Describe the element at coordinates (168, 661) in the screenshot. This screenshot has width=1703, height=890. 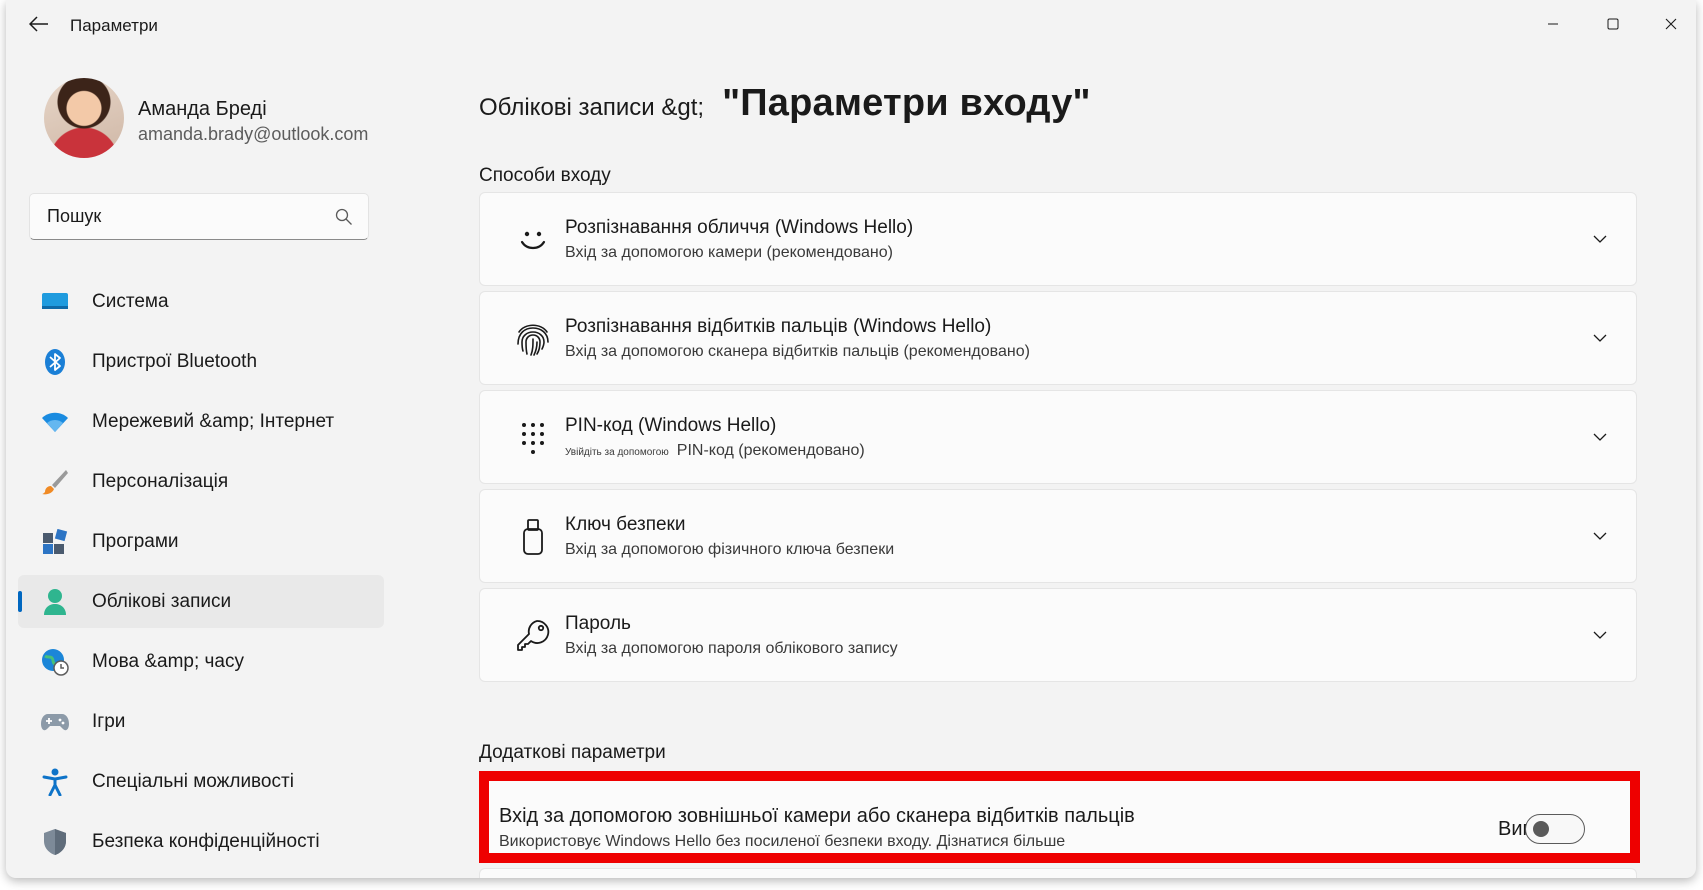
I see `sidebar-item-label: Мова &amp; часу` at that location.